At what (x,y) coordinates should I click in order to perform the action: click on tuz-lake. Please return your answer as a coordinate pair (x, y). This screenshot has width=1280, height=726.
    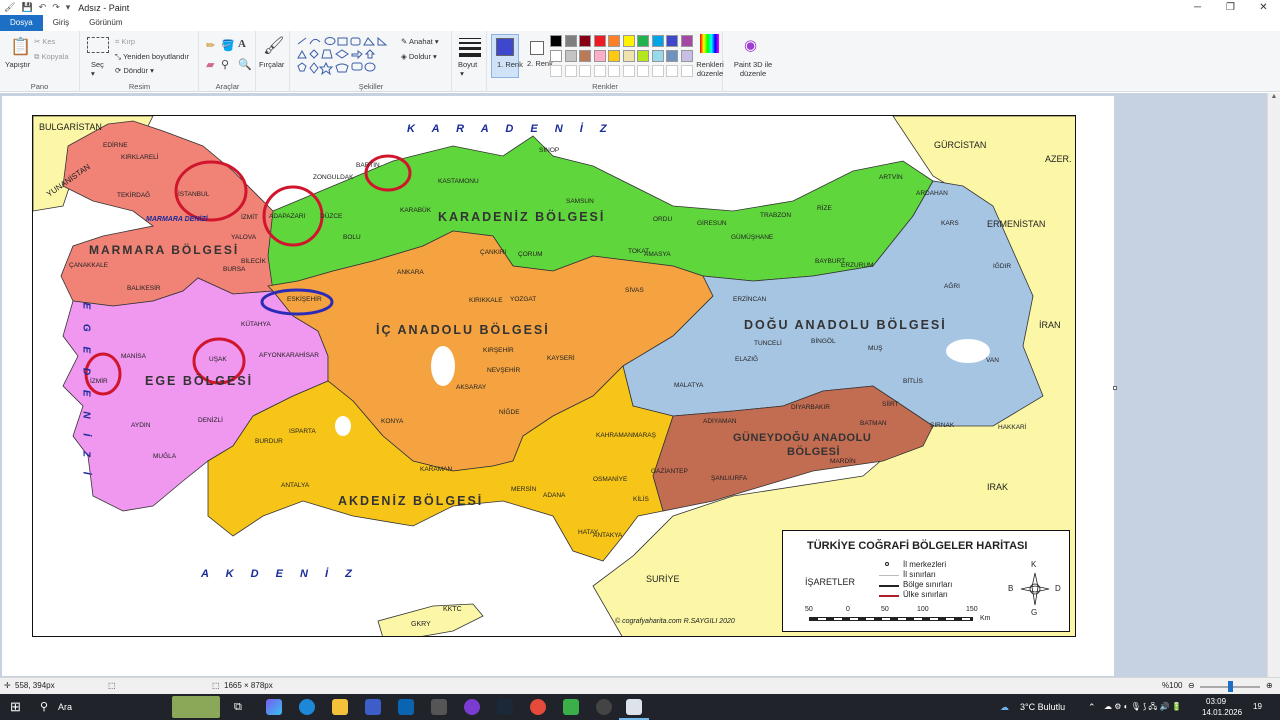
    Looking at the image, I should click on (443, 366).